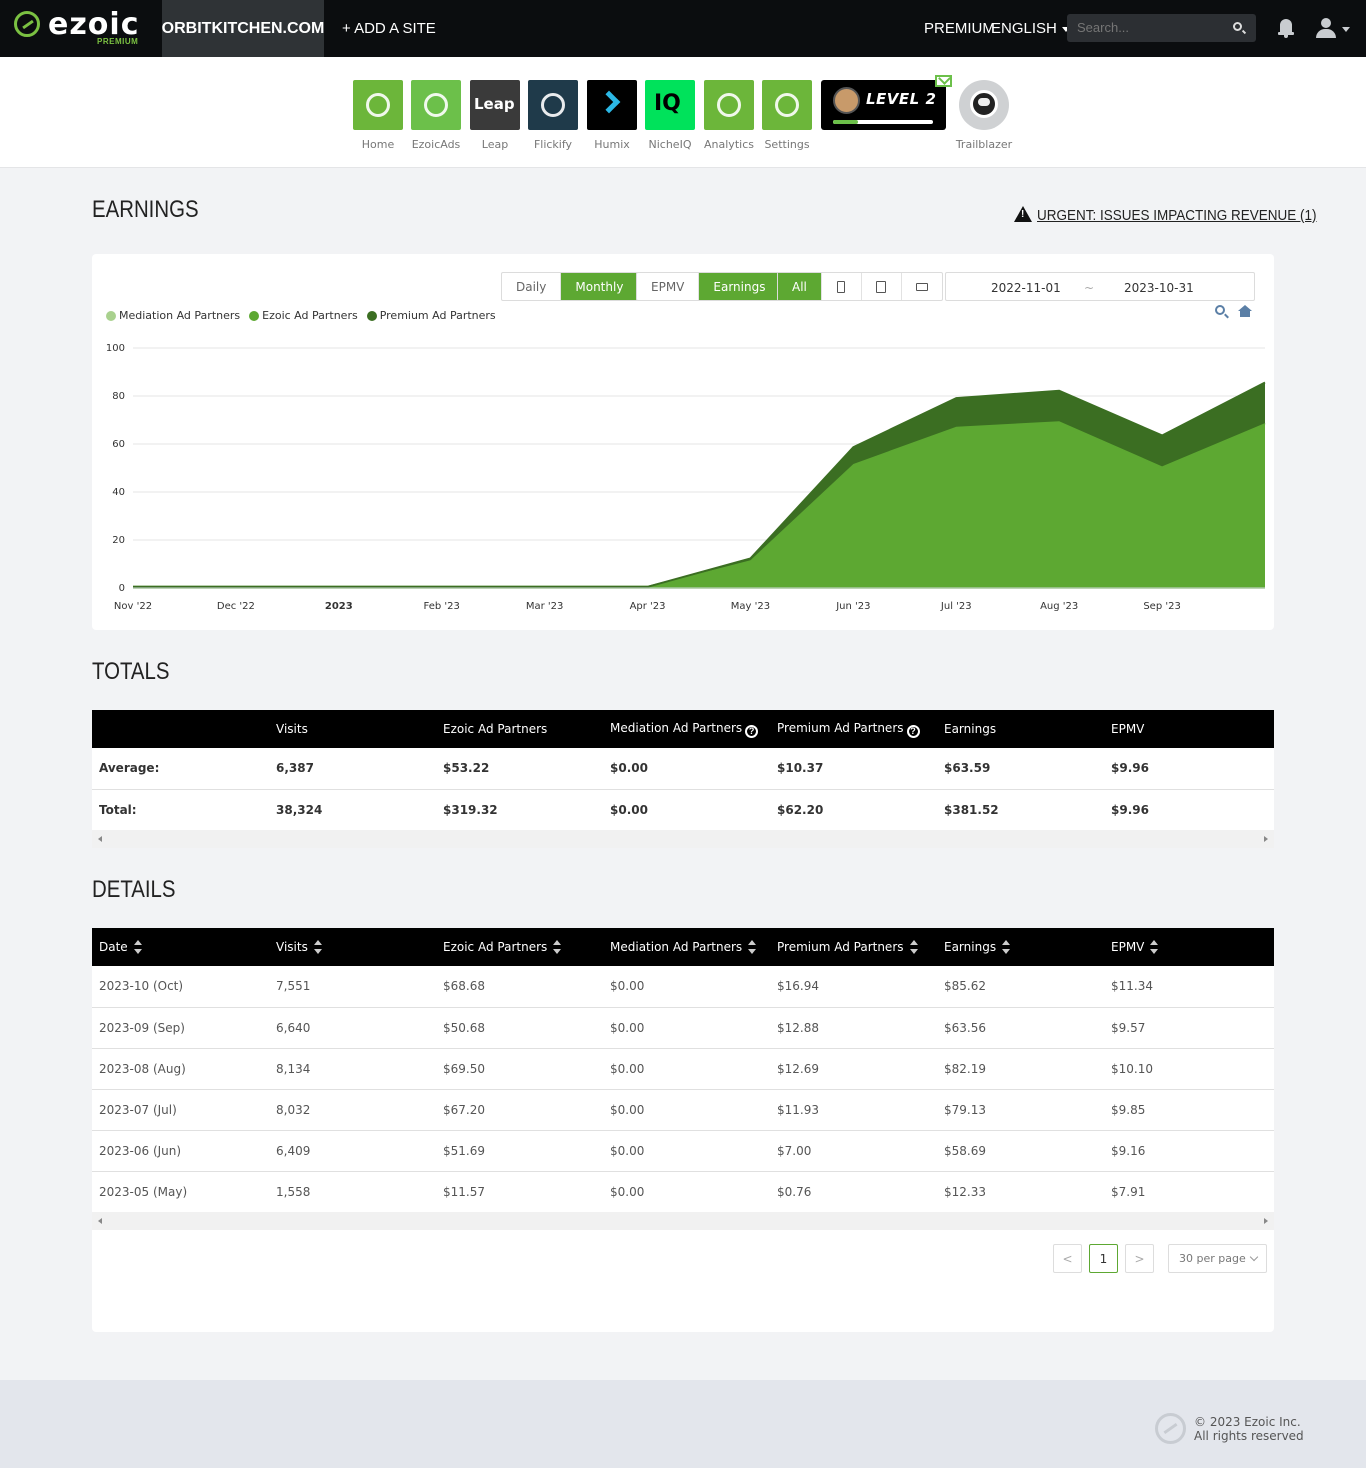 Image resolution: width=1366 pixels, height=1468 pixels. I want to click on column-header: Earnings, so click(1020, 947).